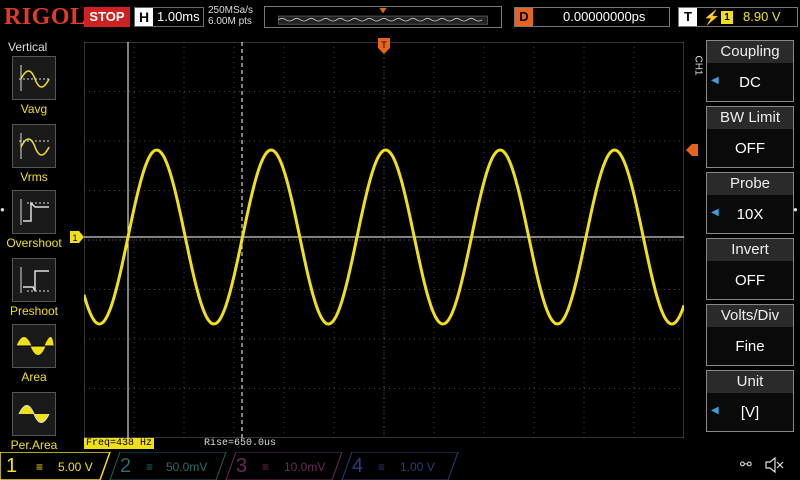 This screenshot has height=480, width=800. I want to click on channel-4-tab: 4 ≡ 1.00 V, so click(402, 466).